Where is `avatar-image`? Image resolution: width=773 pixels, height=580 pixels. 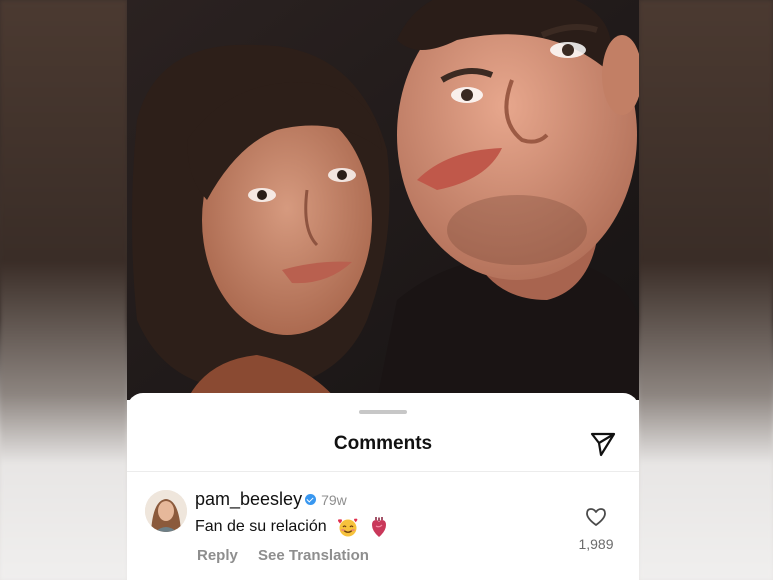 avatar-image is located at coordinates (166, 511).